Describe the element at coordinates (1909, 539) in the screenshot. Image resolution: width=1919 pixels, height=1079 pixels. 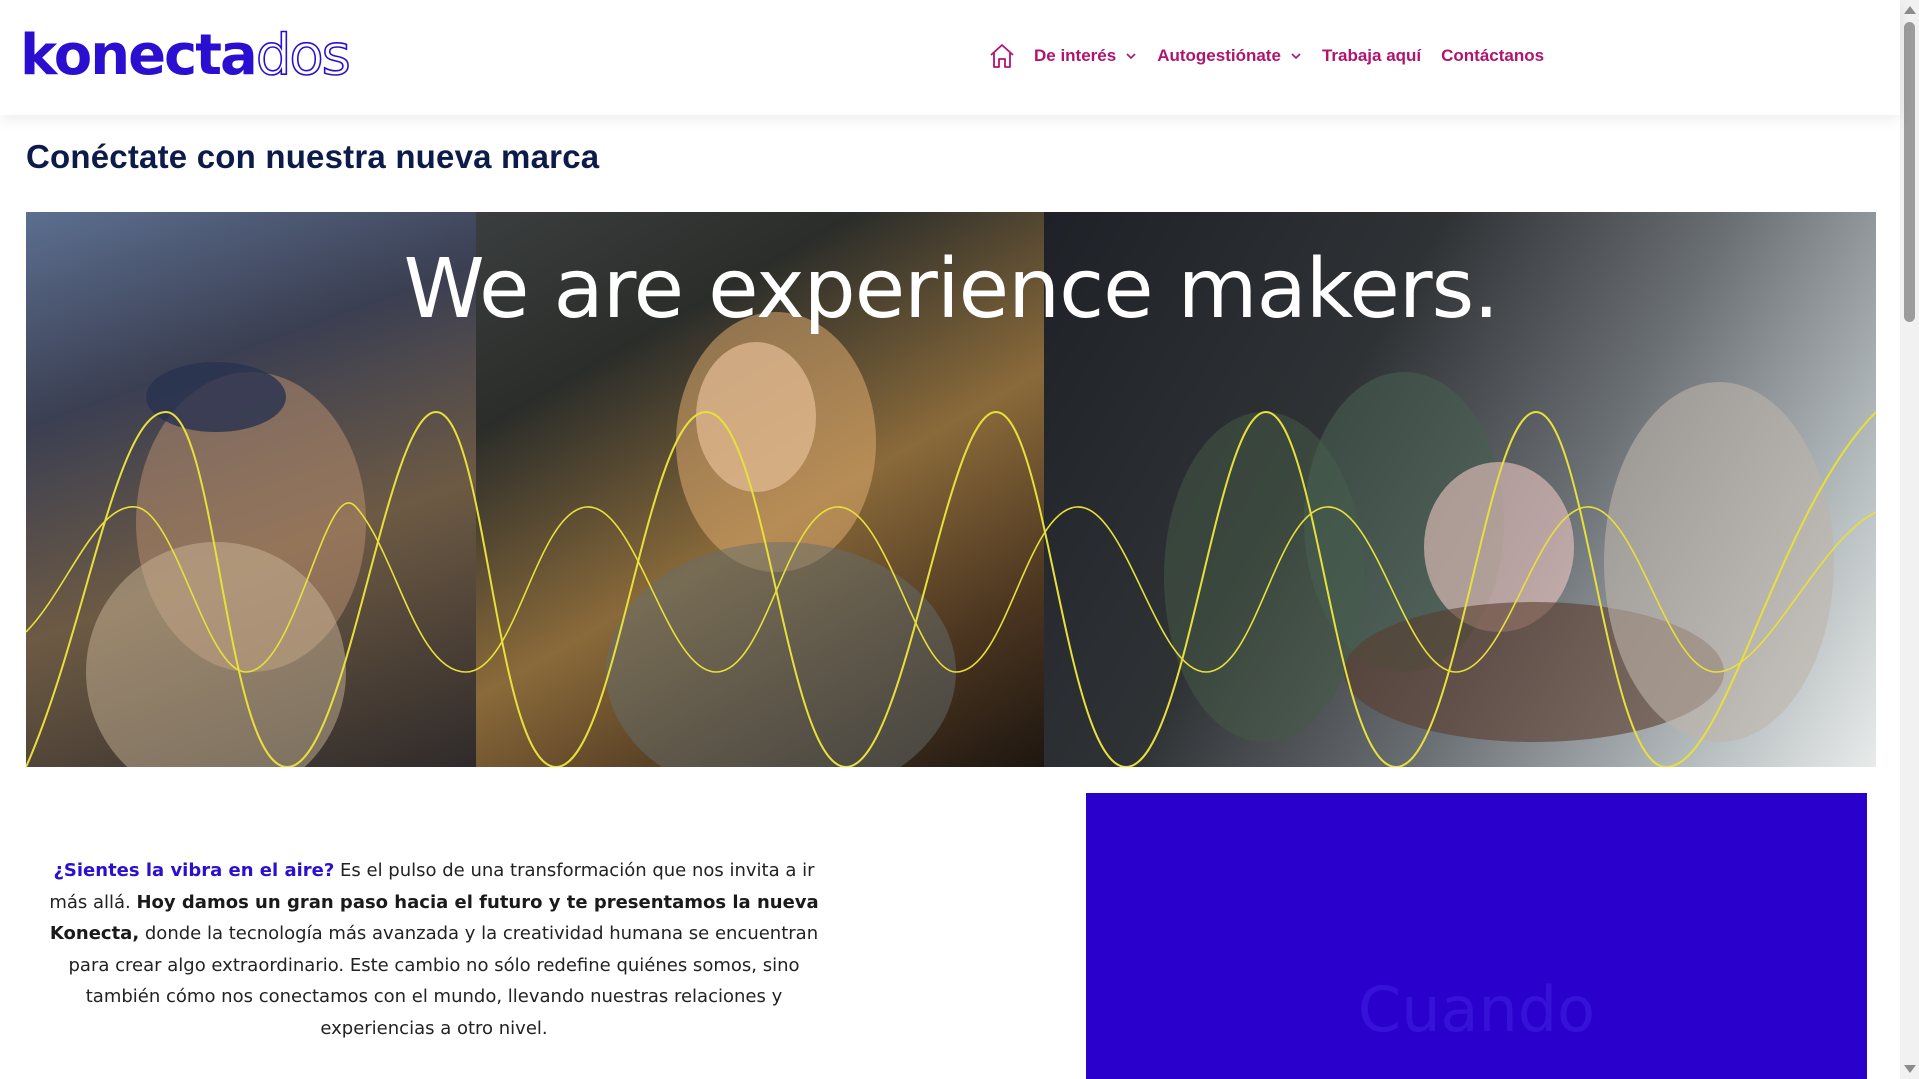
I see `page-scrollbar` at that location.